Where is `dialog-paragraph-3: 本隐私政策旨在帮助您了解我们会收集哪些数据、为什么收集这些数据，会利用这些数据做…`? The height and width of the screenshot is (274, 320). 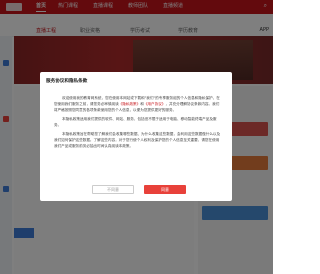 dialog-paragraph-3: 本隐私政策旨在帮助您了解我们会收集哪些数据、为什么收集这些数据，会利用这些数据做… is located at coordinates (137, 140).